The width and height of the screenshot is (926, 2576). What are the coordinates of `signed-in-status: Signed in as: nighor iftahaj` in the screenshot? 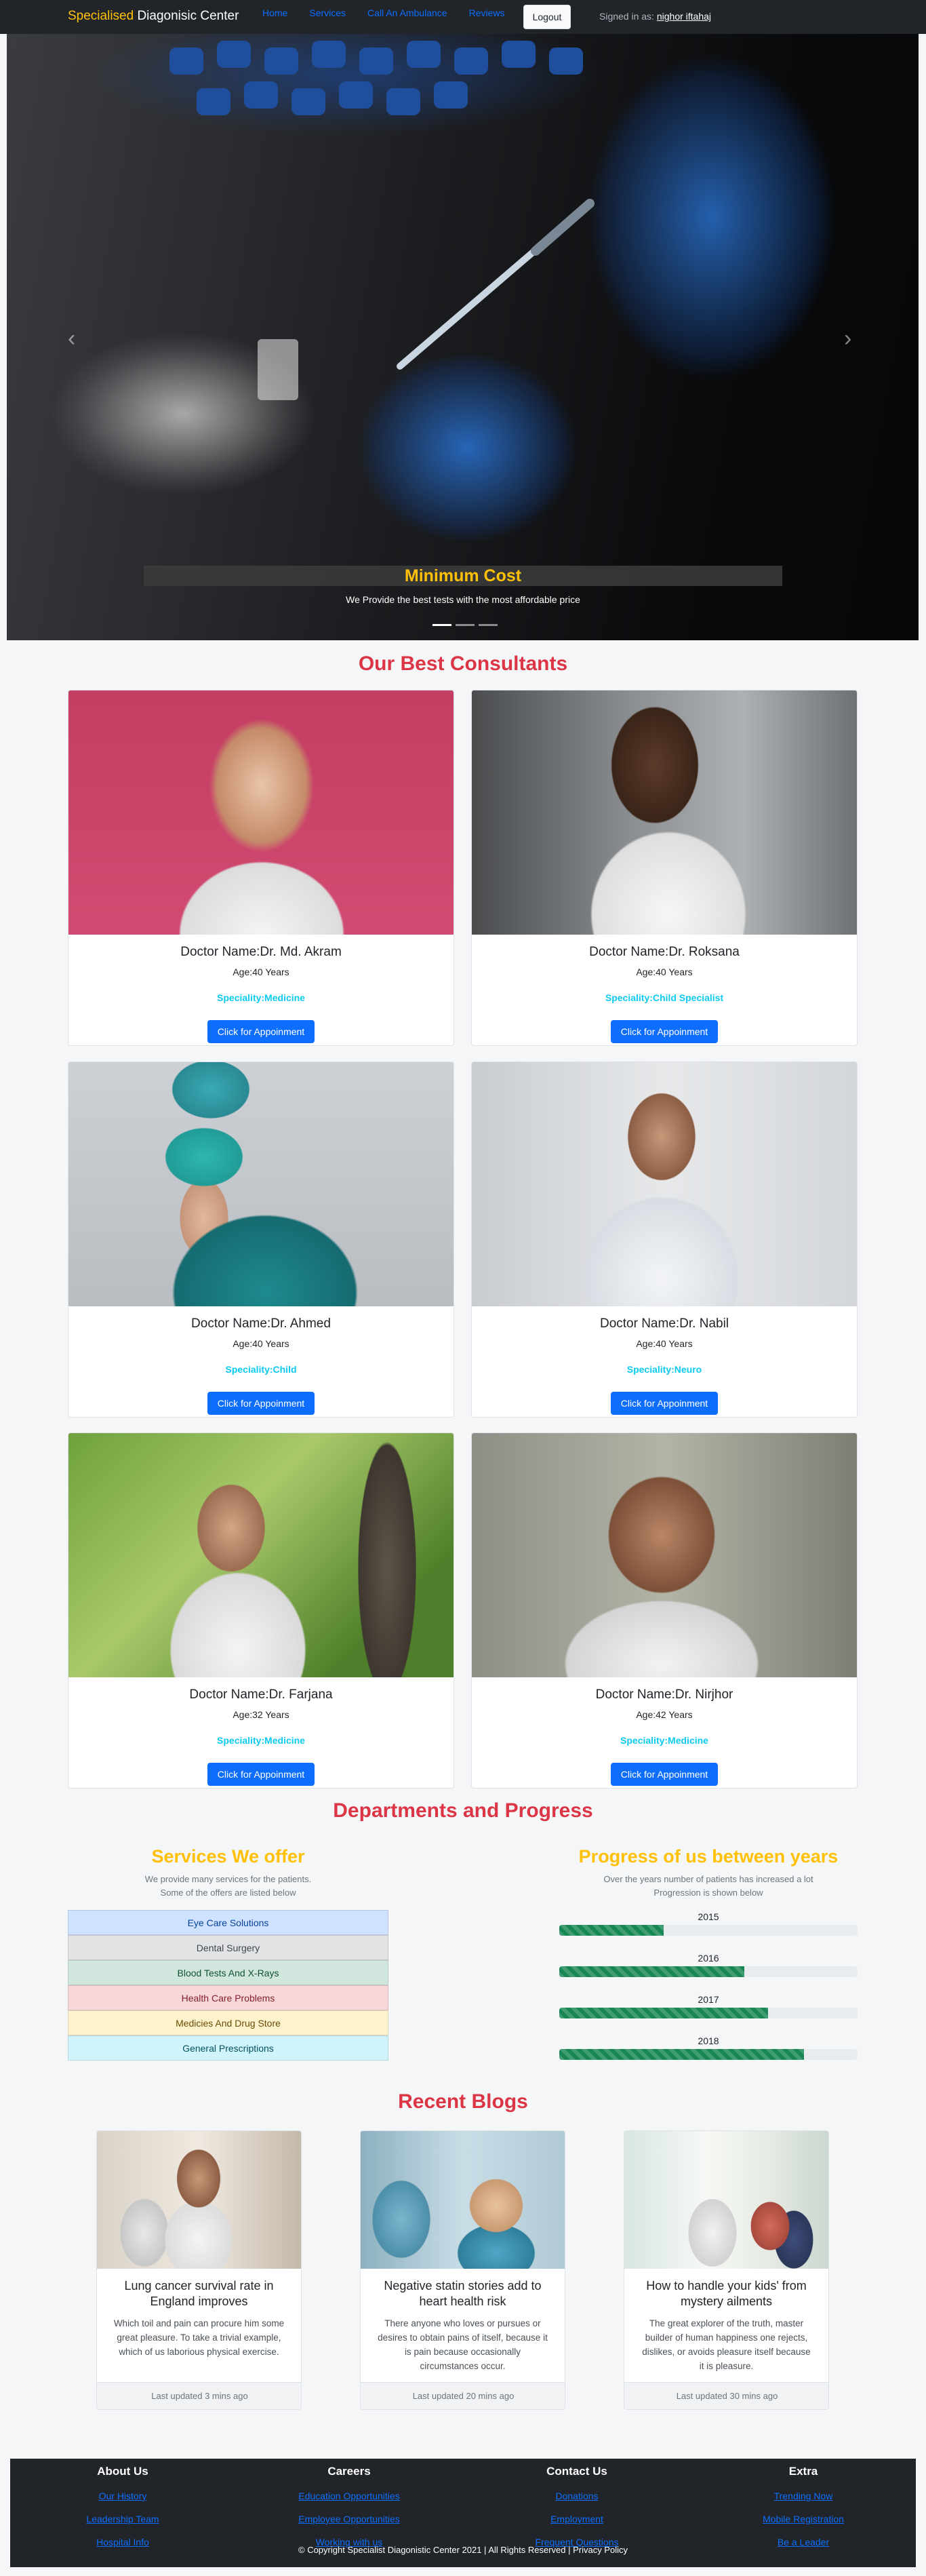 It's located at (655, 16).